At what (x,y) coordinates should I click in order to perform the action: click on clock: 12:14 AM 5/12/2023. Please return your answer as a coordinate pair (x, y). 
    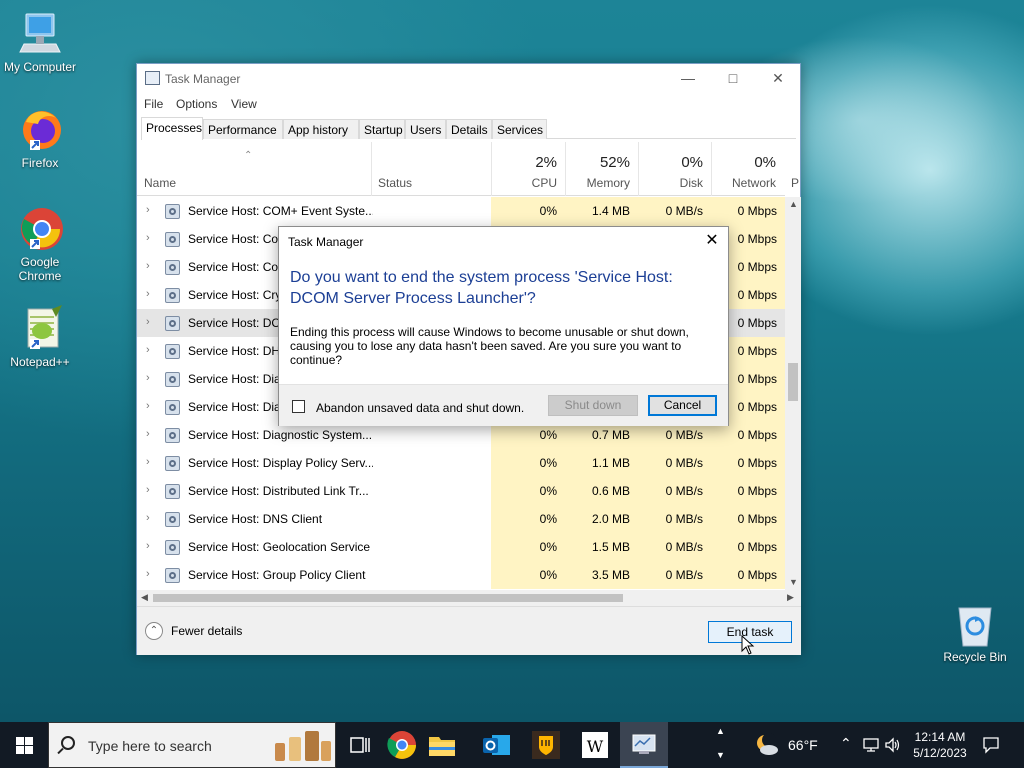
    Looking at the image, I should click on (940, 745).